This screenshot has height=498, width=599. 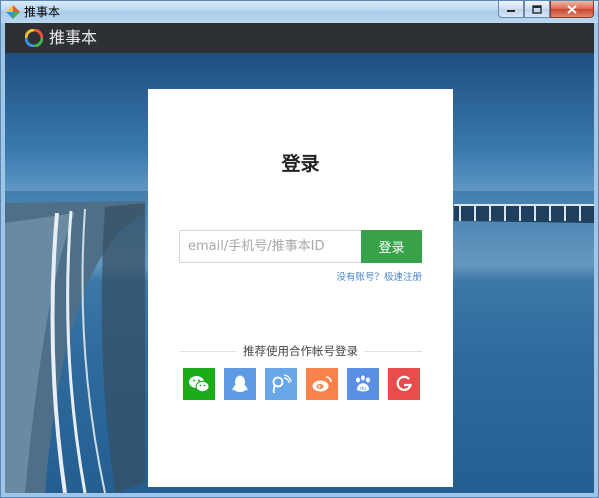 What do you see at coordinates (299, 38) in the screenshot?
I see `app-header: 推事本` at bounding box center [299, 38].